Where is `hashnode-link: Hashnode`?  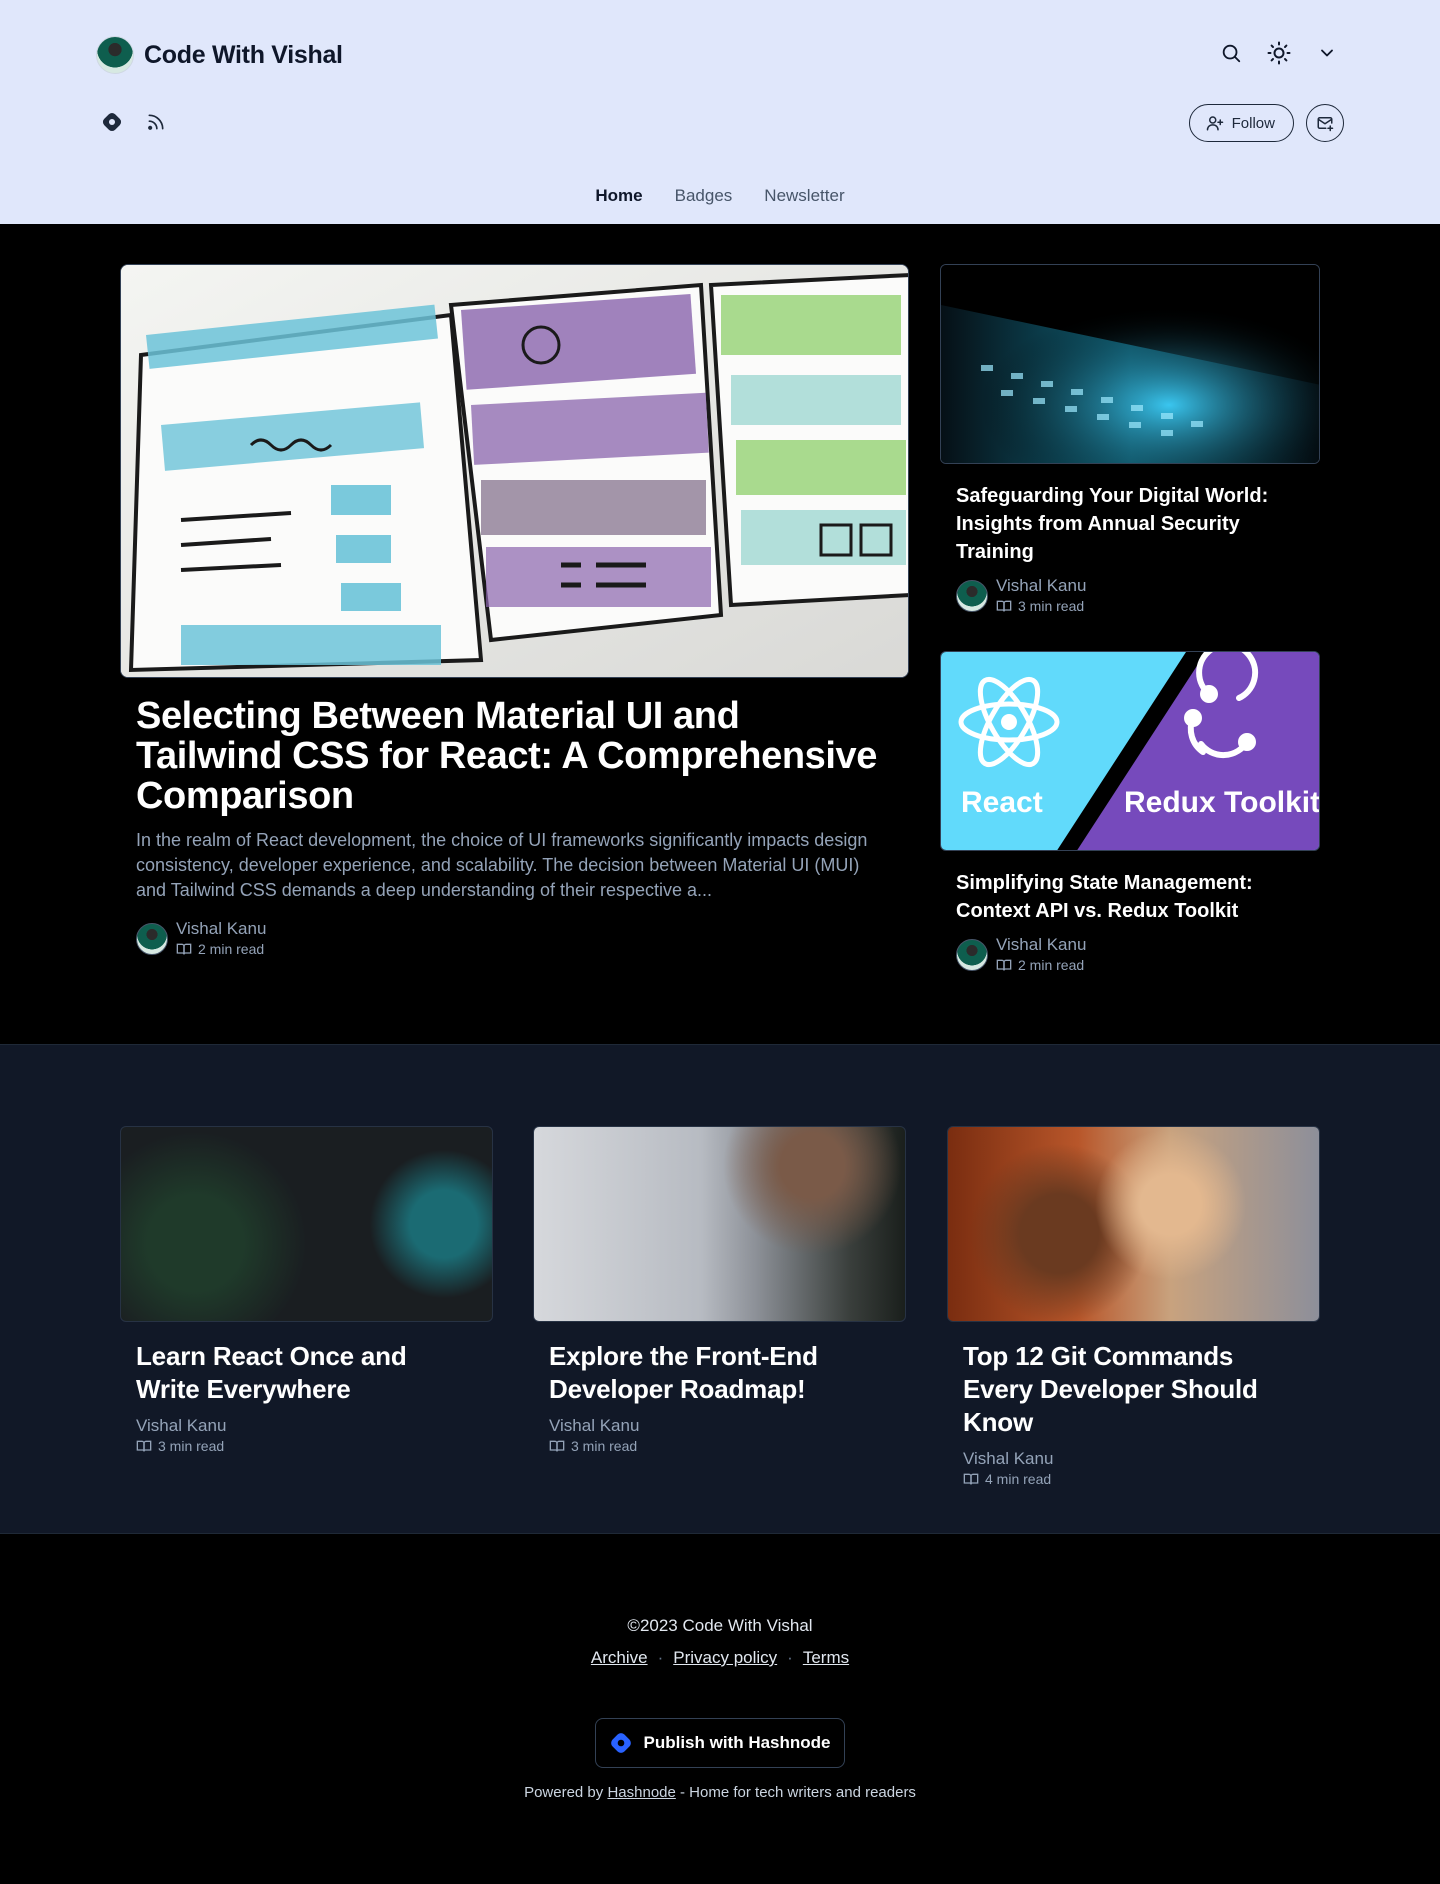
hashnode-link: Hashnode is located at coordinates (641, 1792).